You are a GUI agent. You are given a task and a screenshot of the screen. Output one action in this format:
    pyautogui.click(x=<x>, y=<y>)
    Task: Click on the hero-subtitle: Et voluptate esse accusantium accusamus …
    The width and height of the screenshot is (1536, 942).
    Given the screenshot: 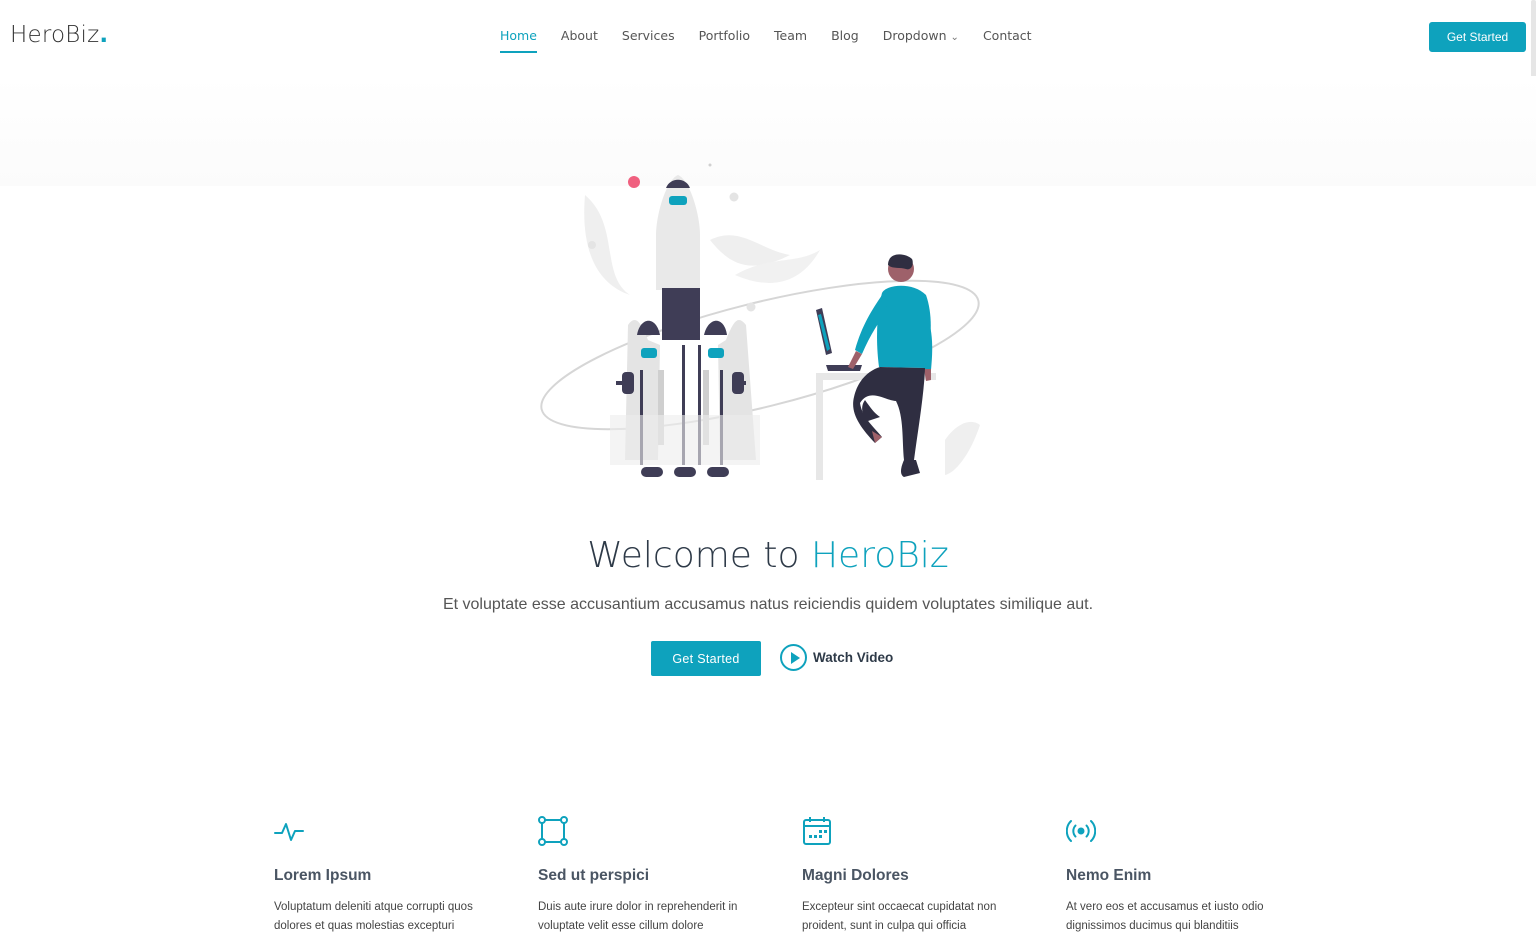 What is the action you would take?
    pyautogui.click(x=768, y=604)
    